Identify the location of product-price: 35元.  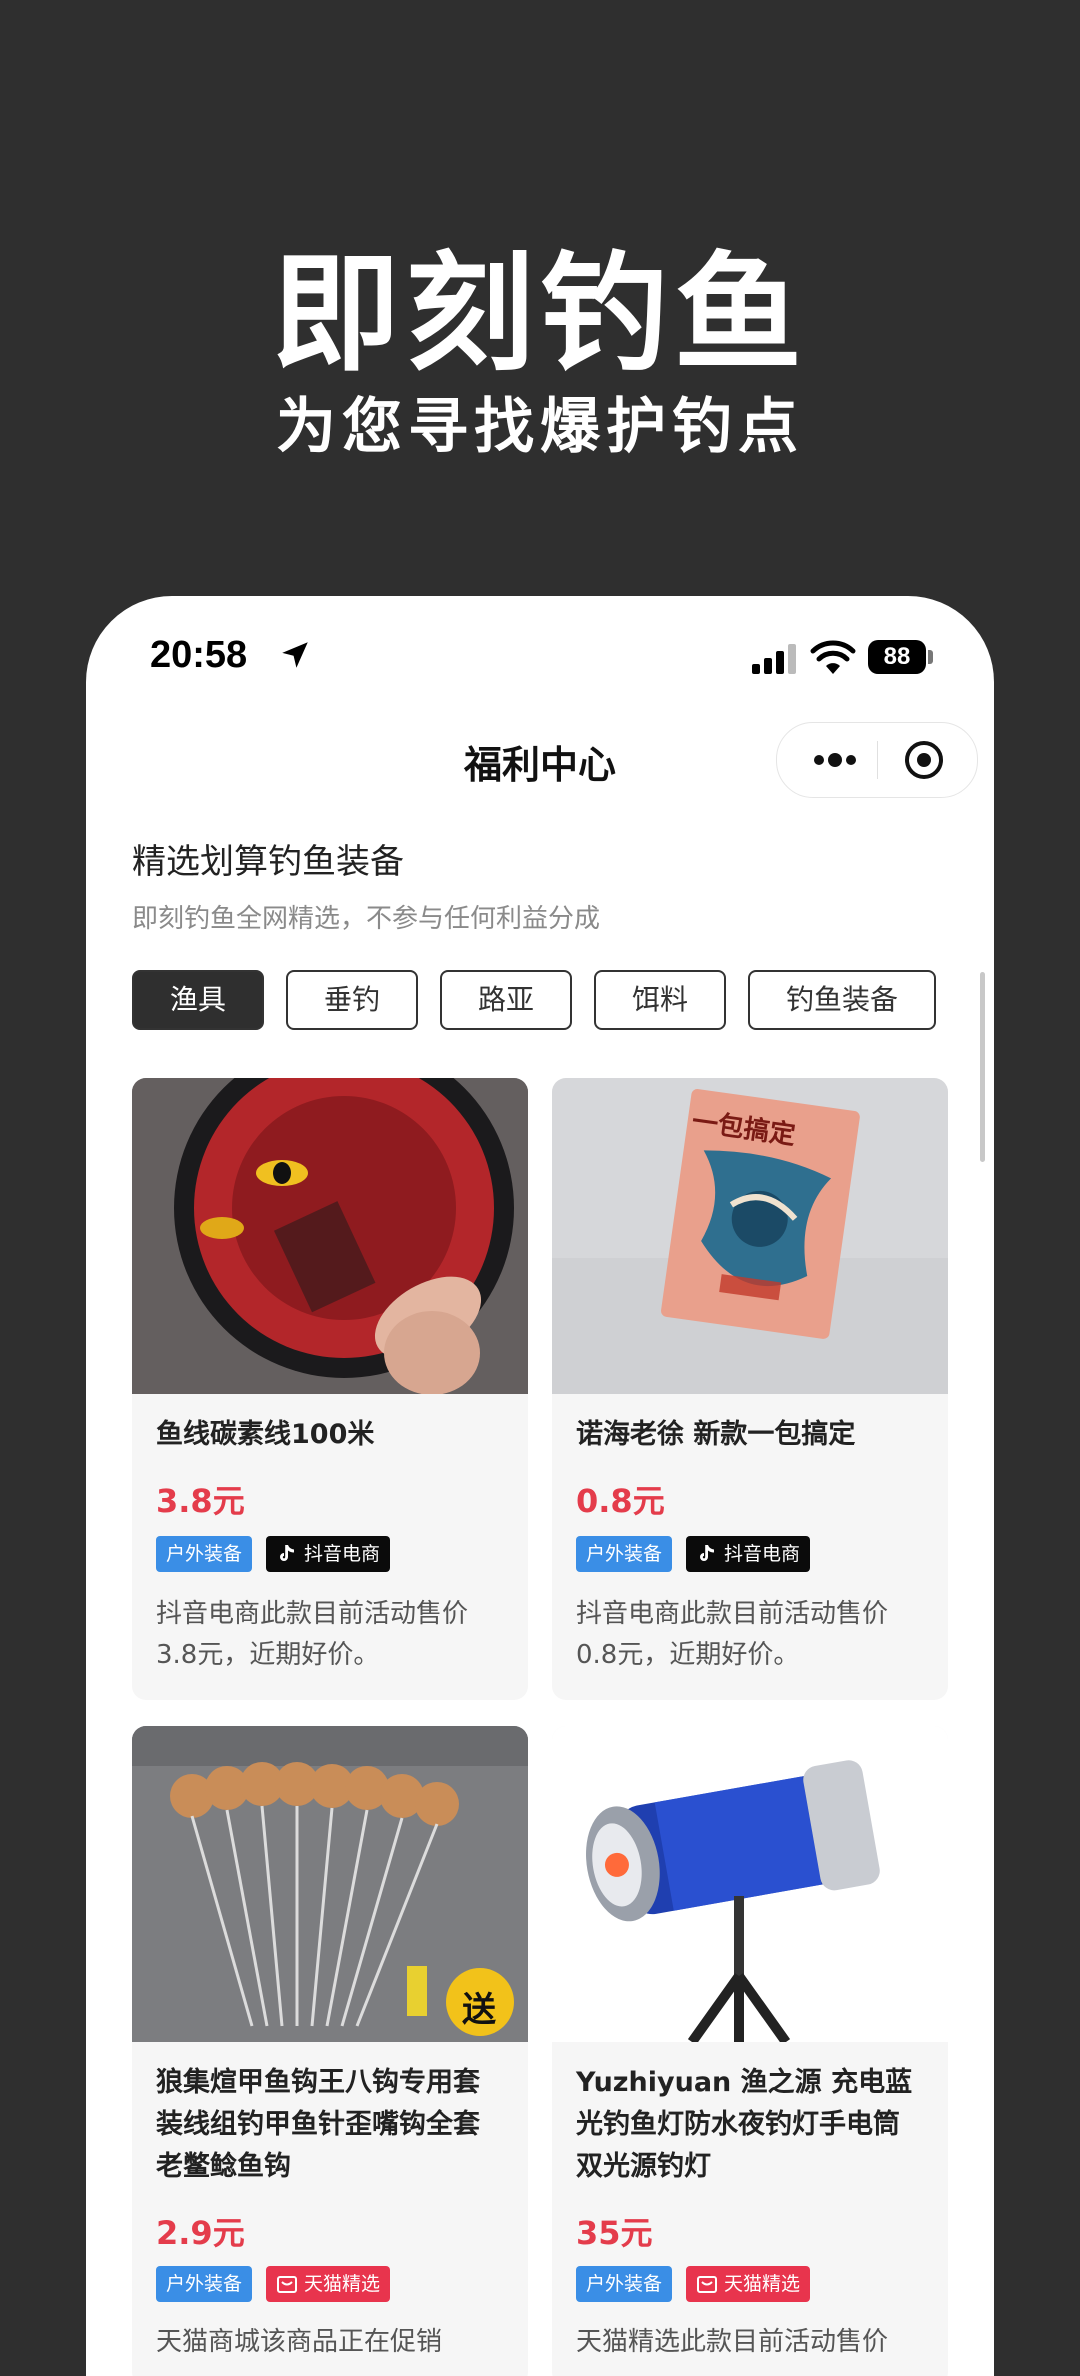
(614, 2233).